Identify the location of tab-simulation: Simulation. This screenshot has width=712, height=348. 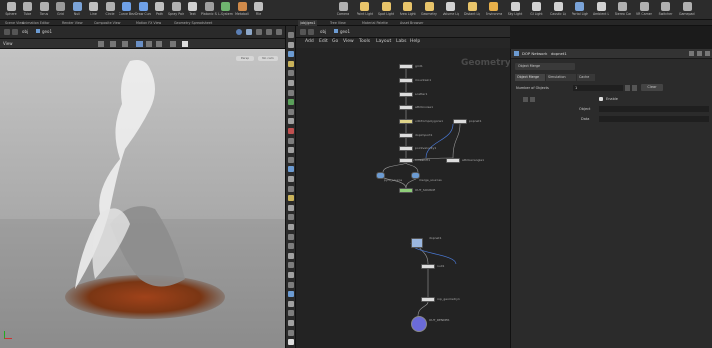
(561, 77).